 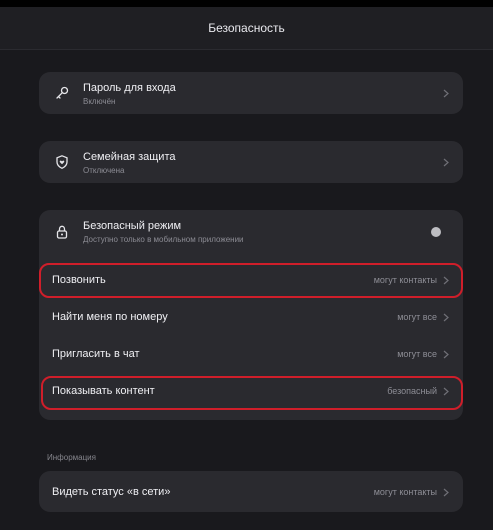 What do you see at coordinates (163, 239) in the screenshot?
I see `safe-mode-note: Доступно только в мобильном приложении` at bounding box center [163, 239].